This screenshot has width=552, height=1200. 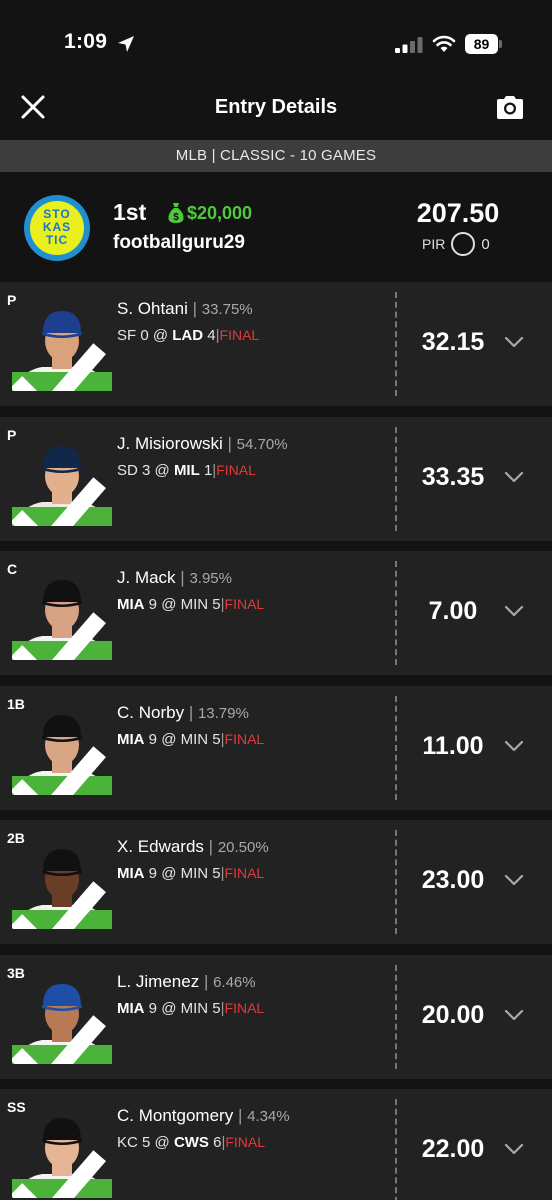 I want to click on player-ownership: 6.46%, so click(x=234, y=982).